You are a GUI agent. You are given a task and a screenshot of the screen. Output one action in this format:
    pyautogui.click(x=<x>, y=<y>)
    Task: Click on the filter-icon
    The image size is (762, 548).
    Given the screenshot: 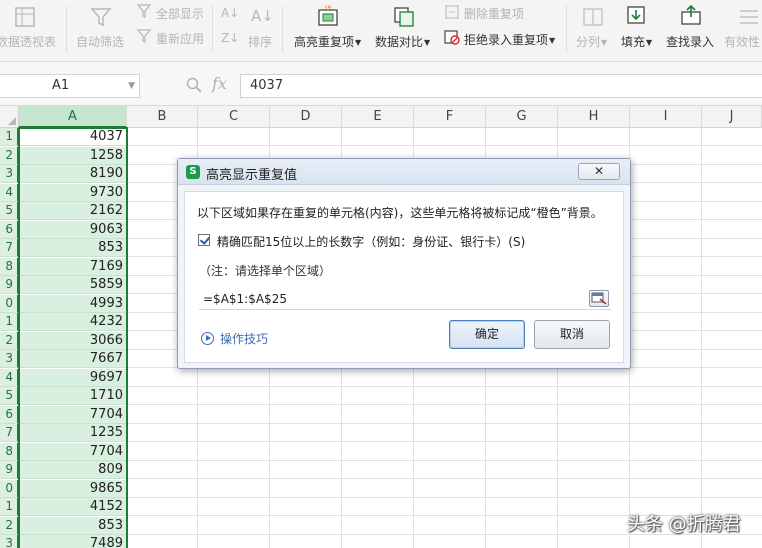 What is the action you would take?
    pyautogui.click(x=101, y=17)
    